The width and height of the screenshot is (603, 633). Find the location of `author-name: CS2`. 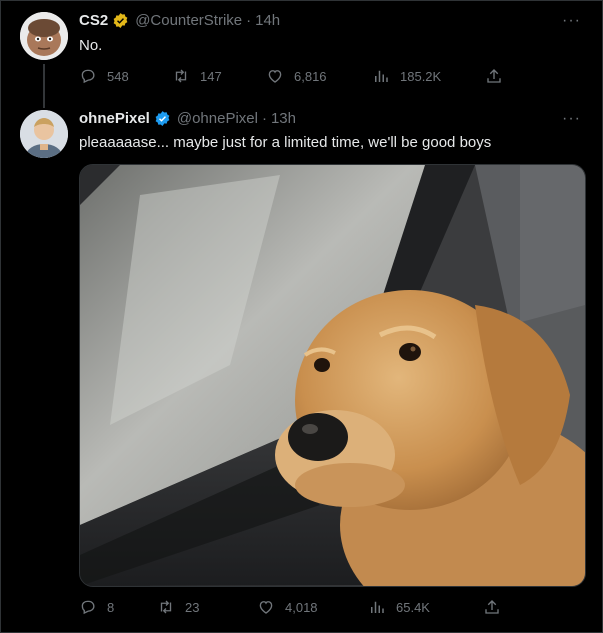

author-name: CS2 is located at coordinates (93, 20).